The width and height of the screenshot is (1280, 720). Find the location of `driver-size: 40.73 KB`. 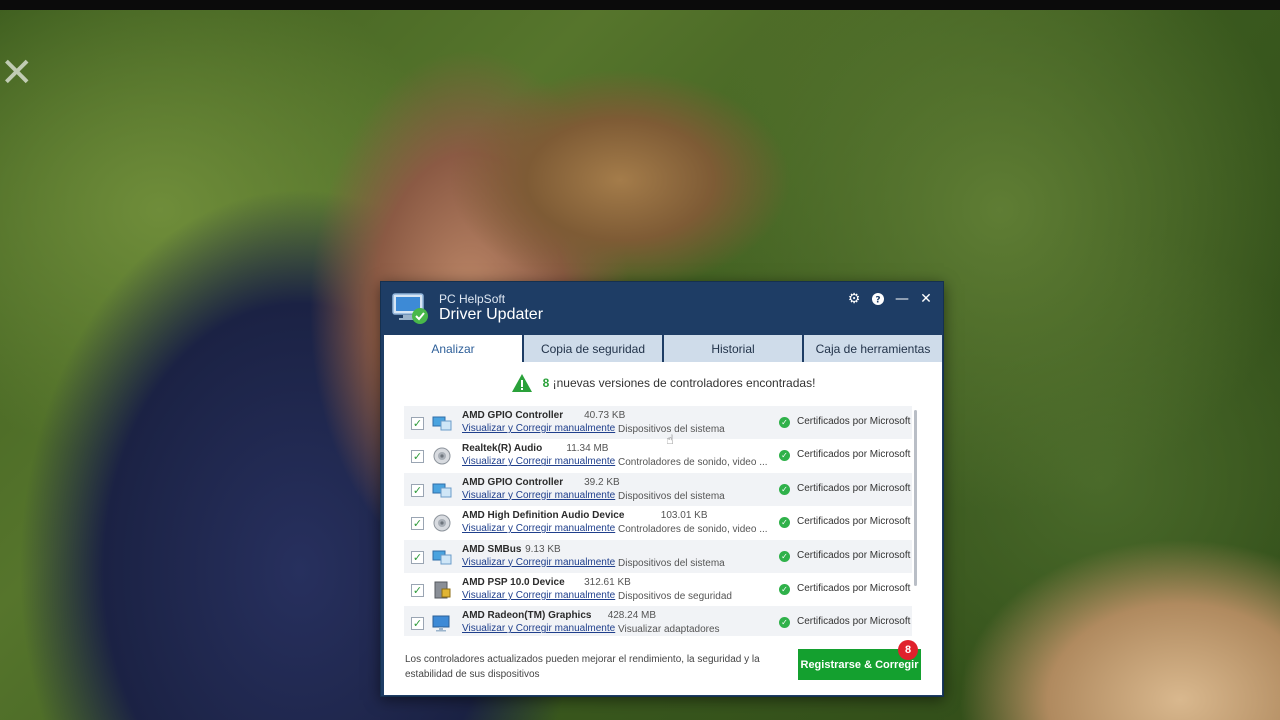

driver-size: 40.73 KB is located at coordinates (605, 415).